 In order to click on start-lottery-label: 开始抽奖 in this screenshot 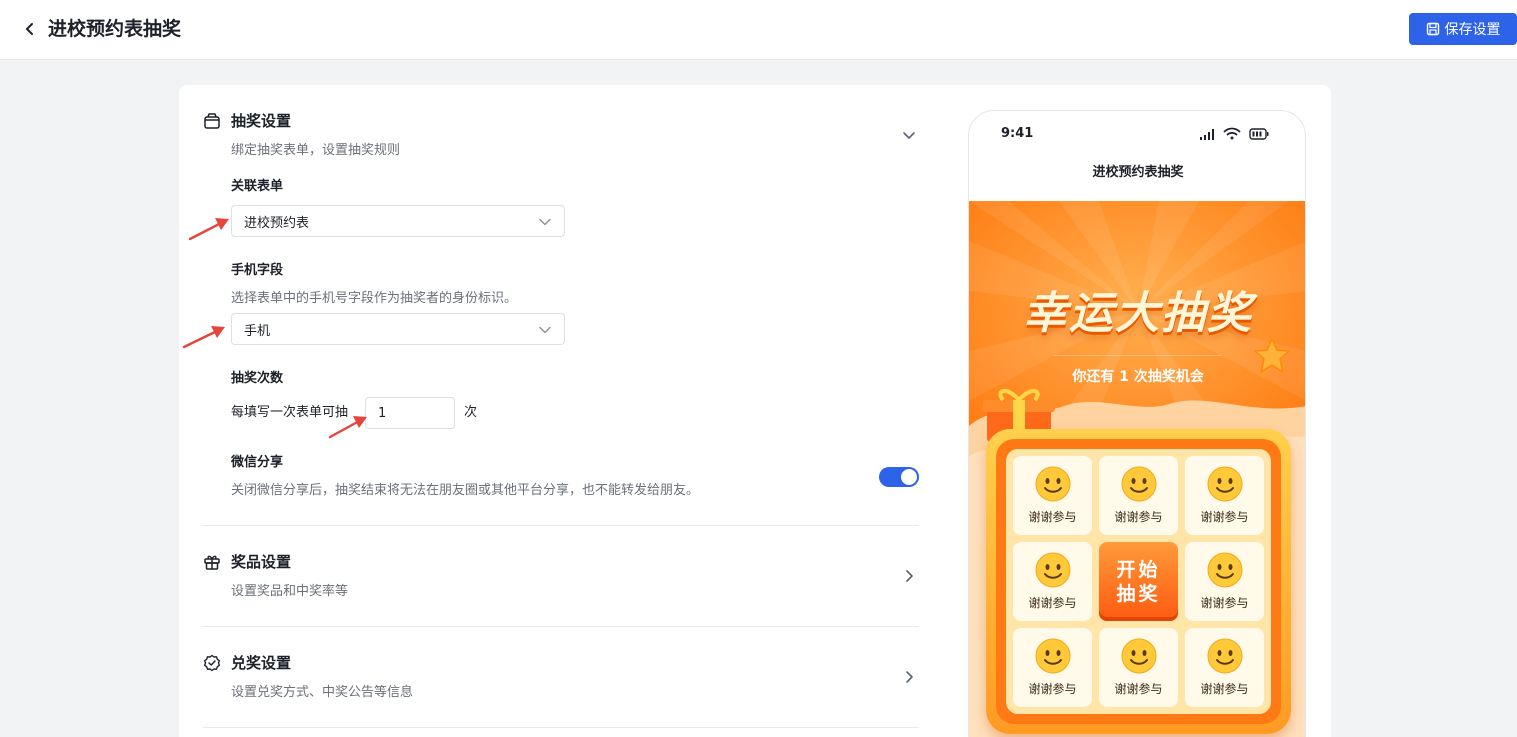, I will do `click(1138, 581)`.